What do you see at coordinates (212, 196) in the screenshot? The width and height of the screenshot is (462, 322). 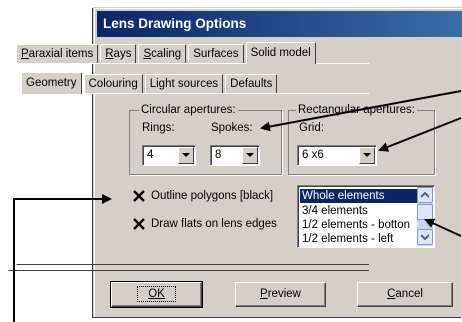 I see `outline-polygons-label: Outline polygons [black]` at bounding box center [212, 196].